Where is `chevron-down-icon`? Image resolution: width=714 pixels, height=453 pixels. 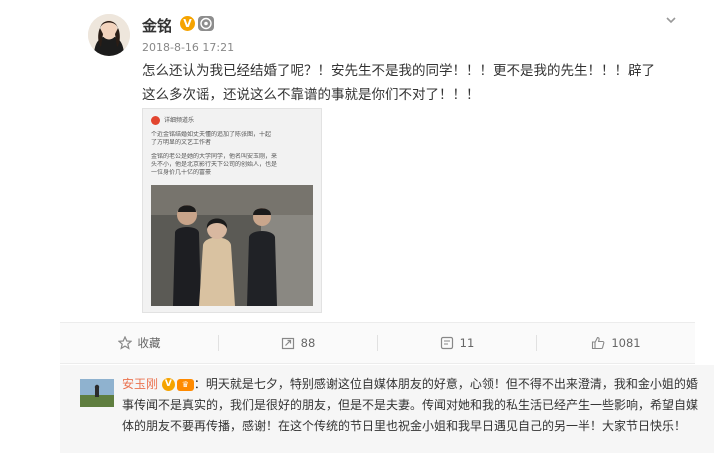 chevron-down-icon is located at coordinates (671, 20).